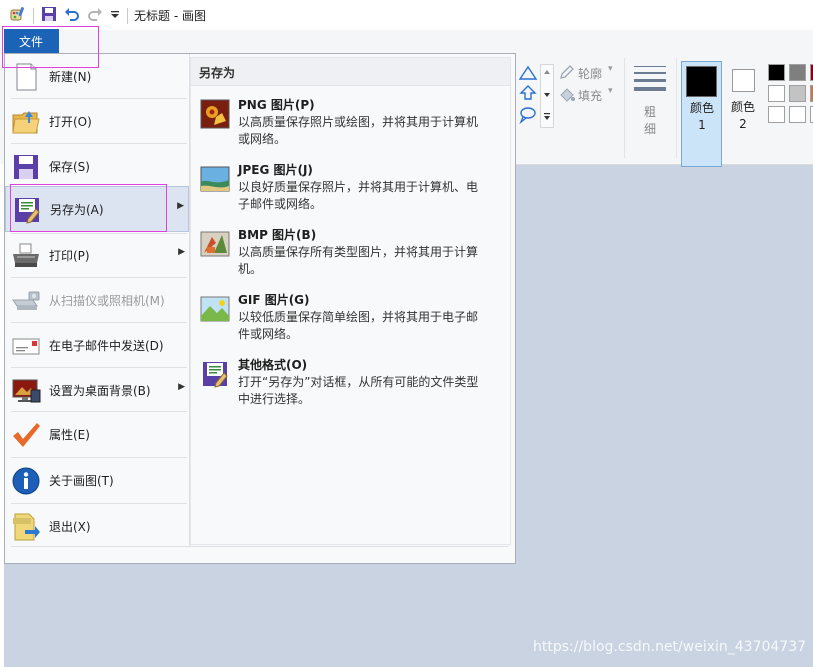  I want to click on menu-item-about: 关于画图(T), so click(97, 480).